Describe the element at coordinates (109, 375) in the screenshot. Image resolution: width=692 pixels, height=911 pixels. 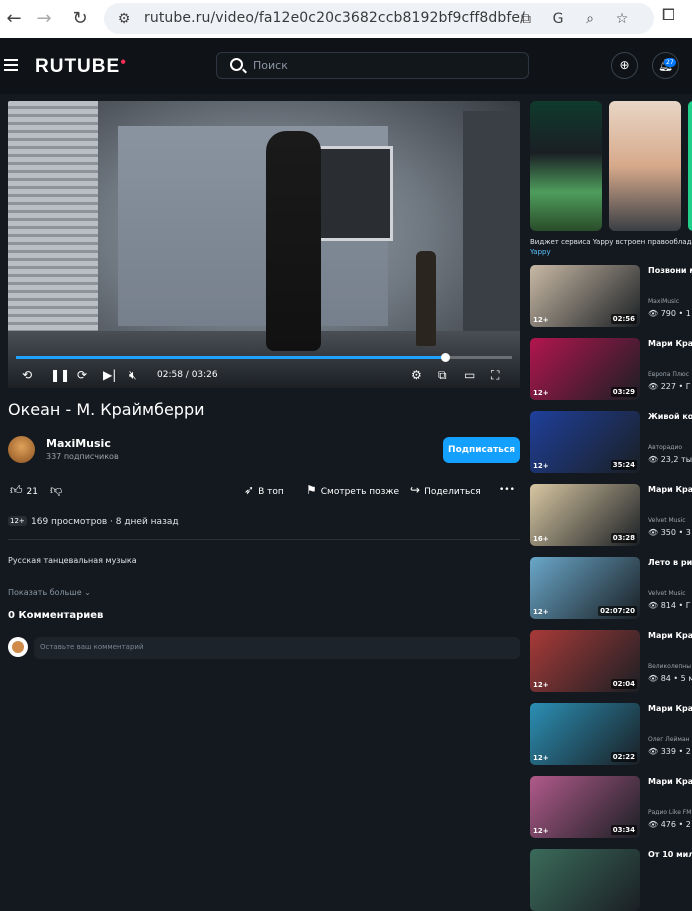
I see `next-icon: ▶|` at that location.